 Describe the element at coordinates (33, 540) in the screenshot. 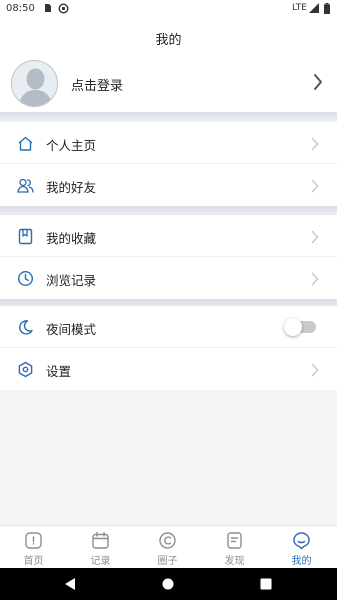

I see `home-tab-icon` at that location.